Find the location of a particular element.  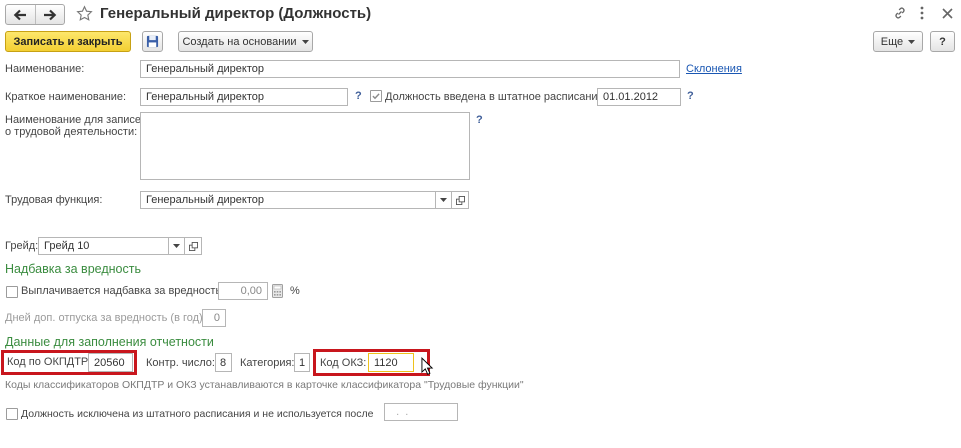

work-record-name-help: ? is located at coordinates (479, 120).